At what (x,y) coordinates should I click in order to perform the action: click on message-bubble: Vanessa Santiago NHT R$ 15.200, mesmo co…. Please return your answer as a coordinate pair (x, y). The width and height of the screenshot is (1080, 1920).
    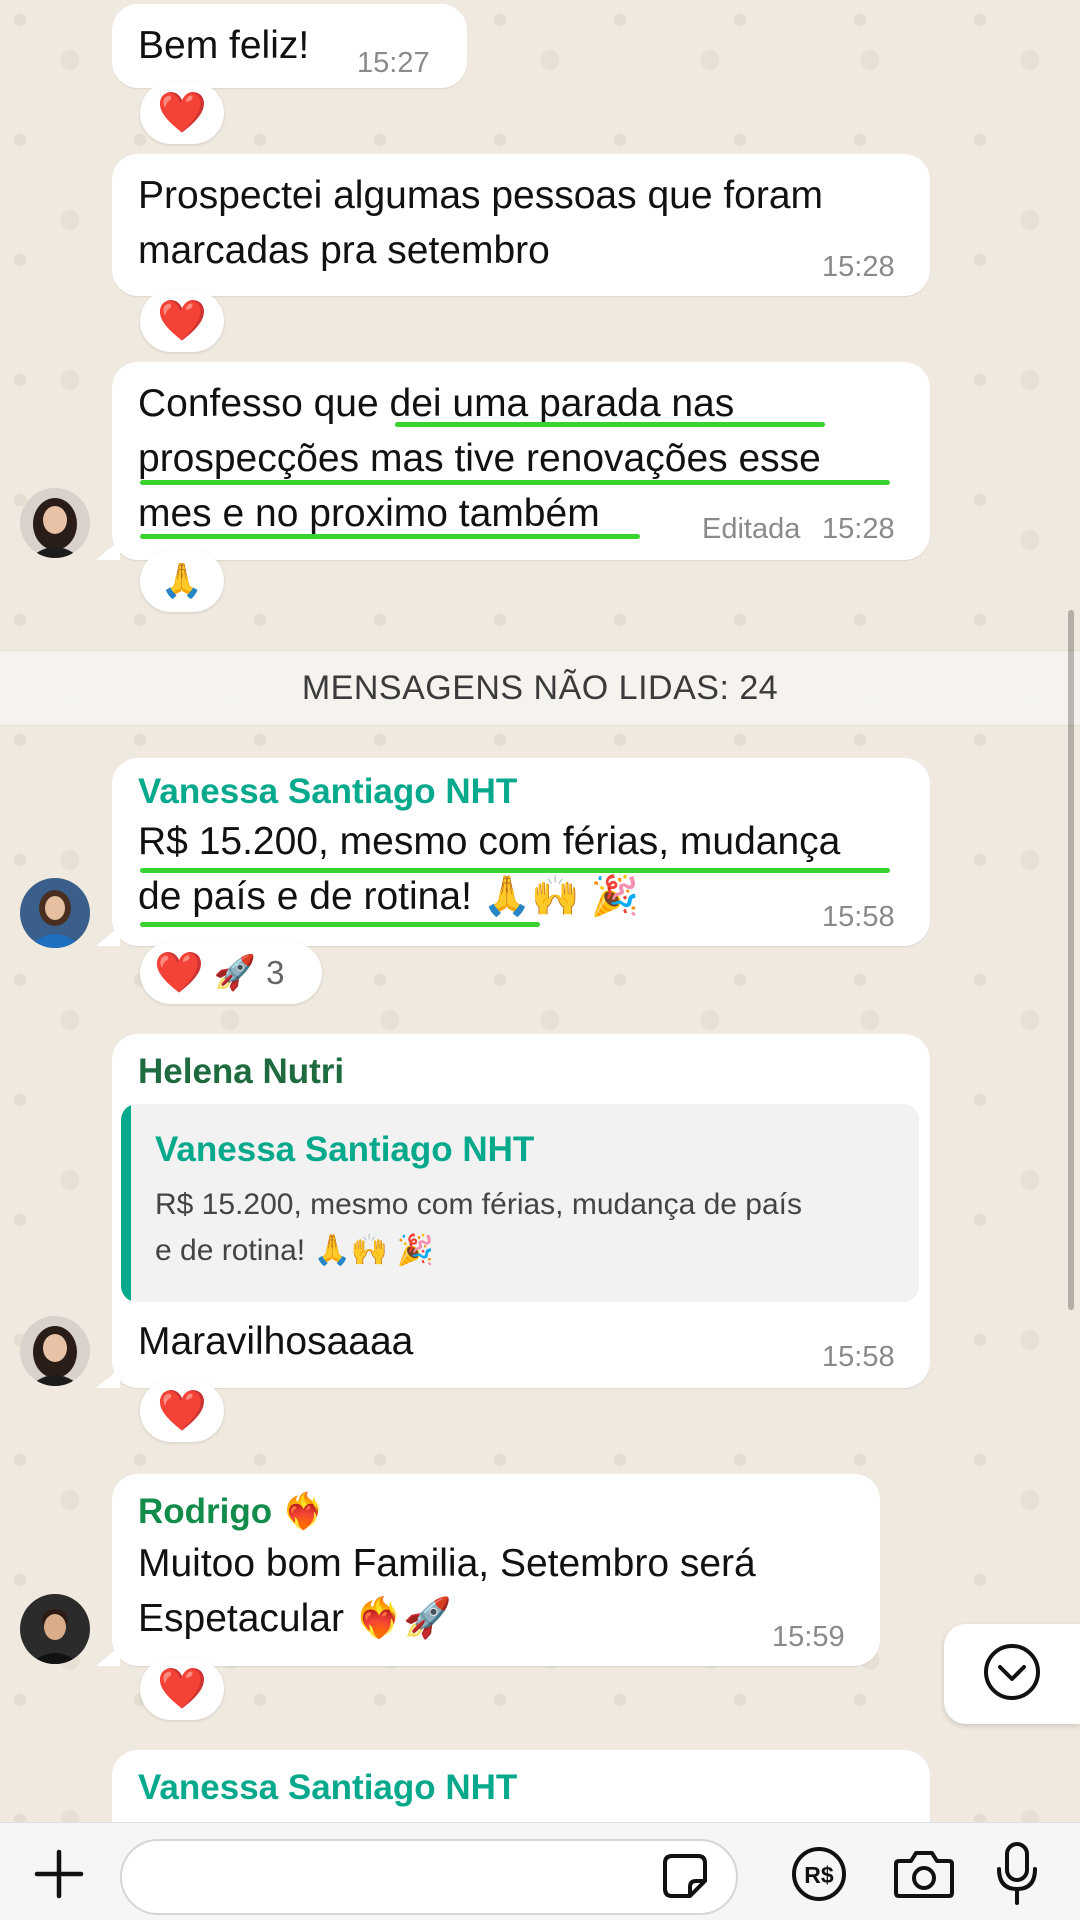
    Looking at the image, I should click on (521, 852).